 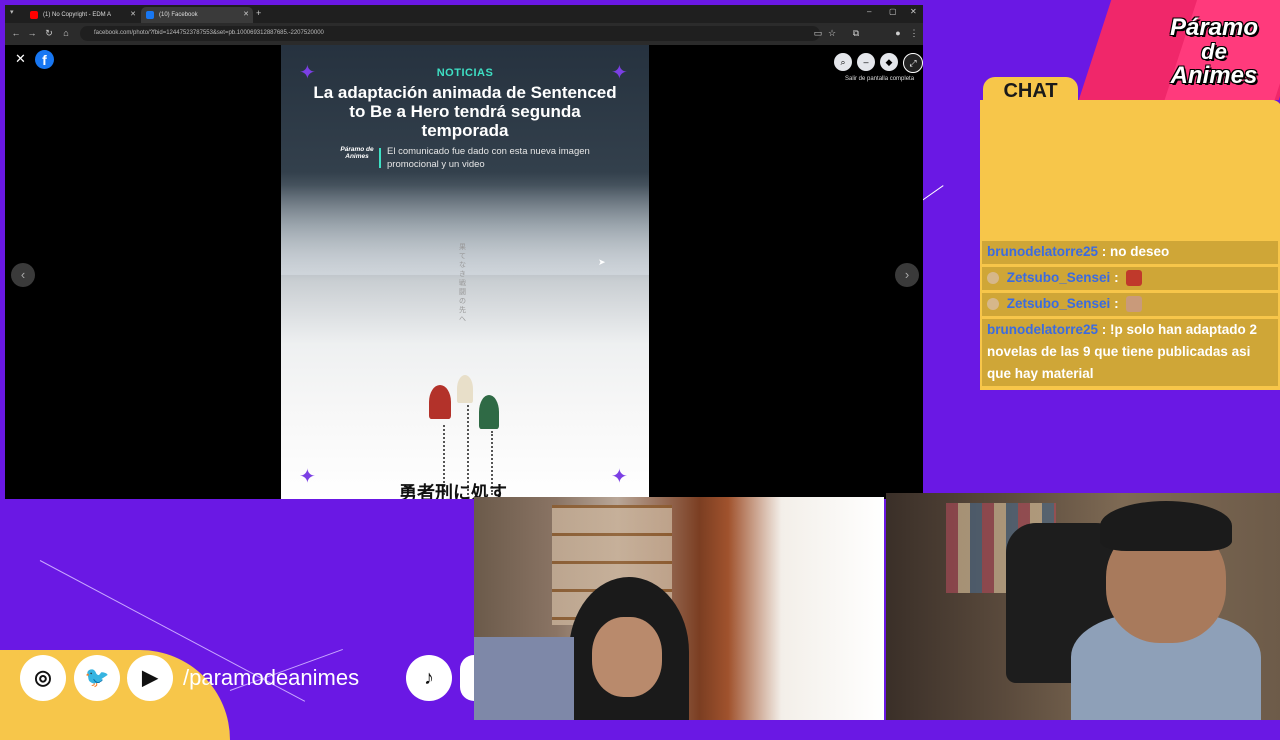 I want to click on chat-message: brunodelatorre25 : no deseo, so click(x=1130, y=252).